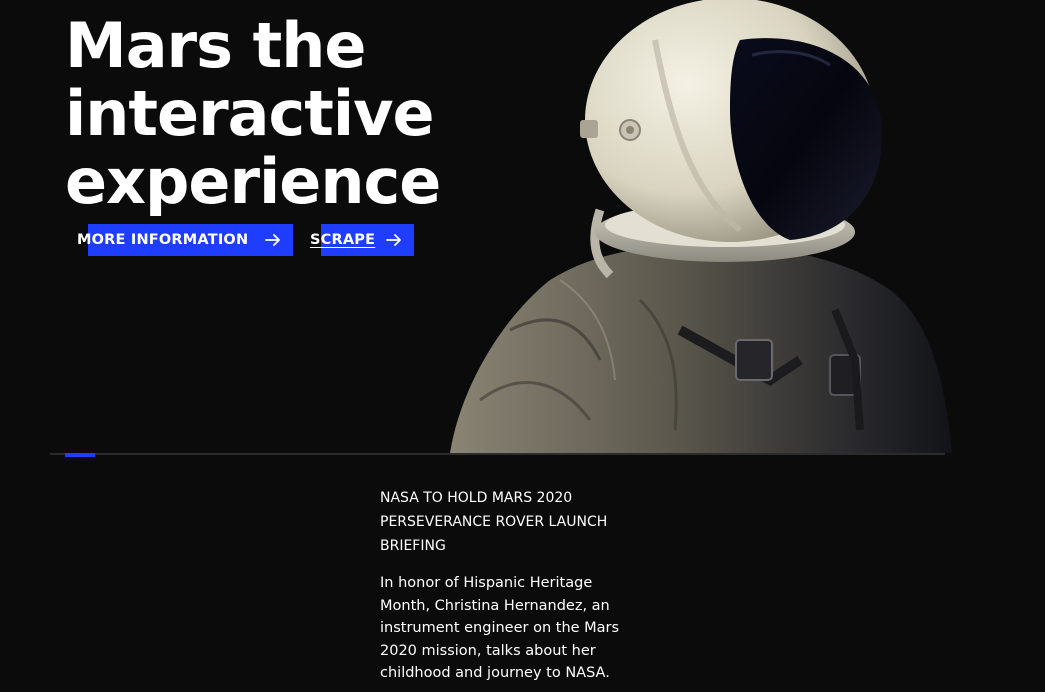  I want to click on more-information-button: MORE INFORMATION, so click(185, 240).